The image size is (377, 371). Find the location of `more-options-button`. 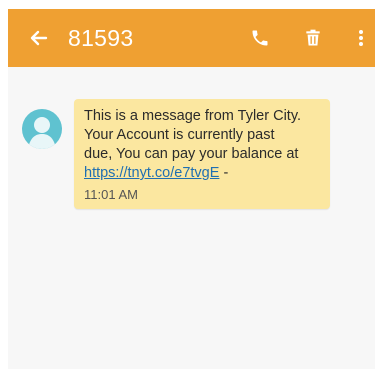

more-options-button is located at coordinates (361, 38).